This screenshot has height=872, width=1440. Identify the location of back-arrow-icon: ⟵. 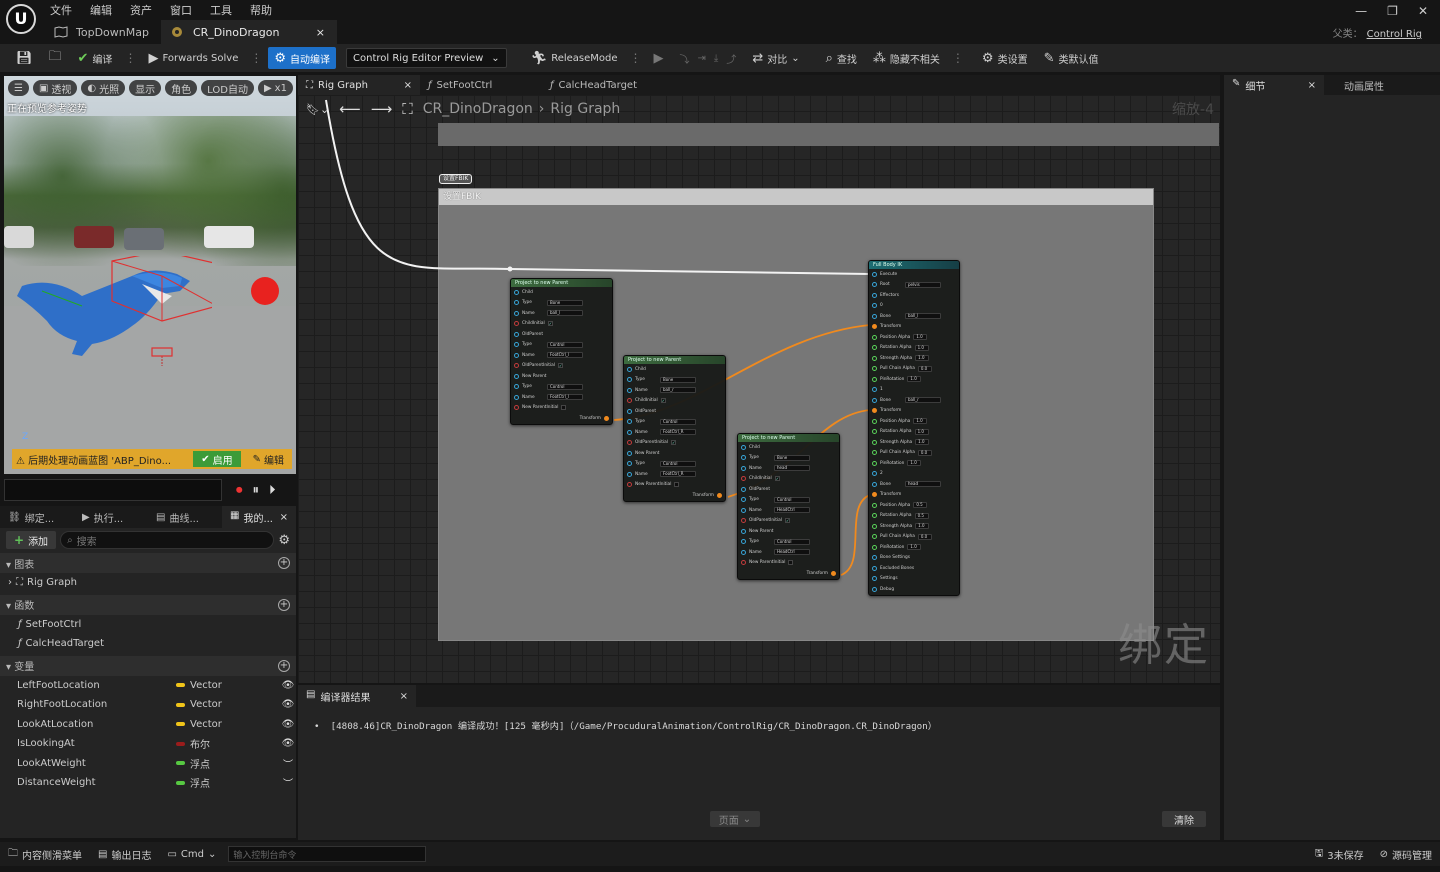
(350, 109).